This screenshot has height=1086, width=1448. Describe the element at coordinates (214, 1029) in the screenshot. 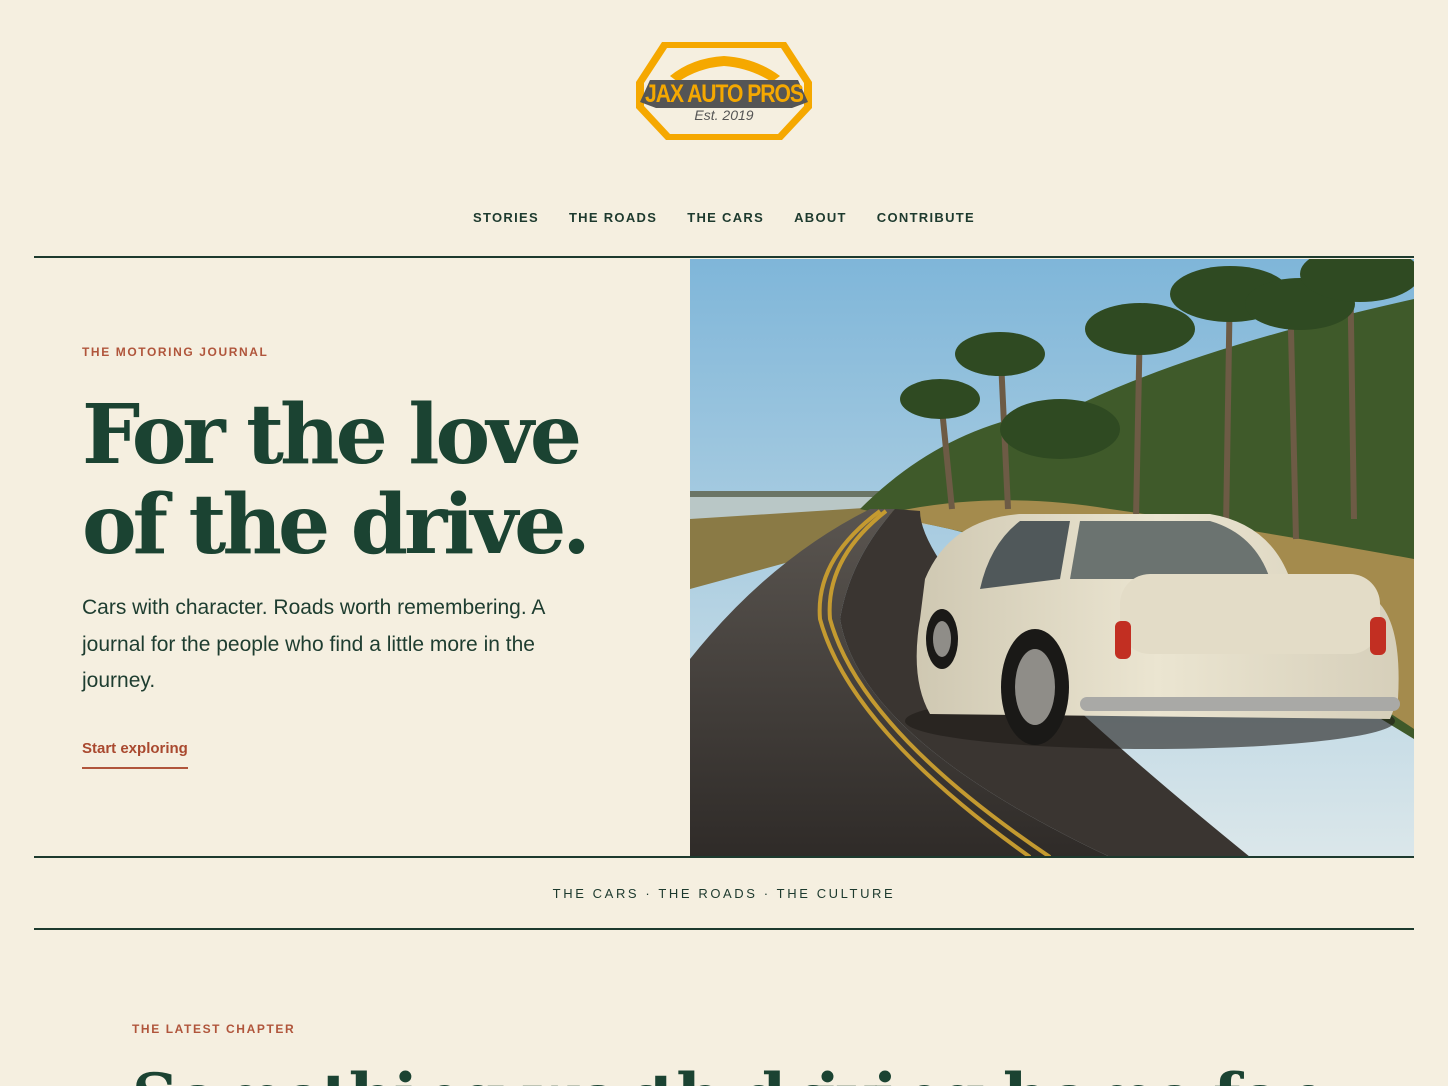

I see `latest-kicker: THE LATEST CHAPTER` at that location.